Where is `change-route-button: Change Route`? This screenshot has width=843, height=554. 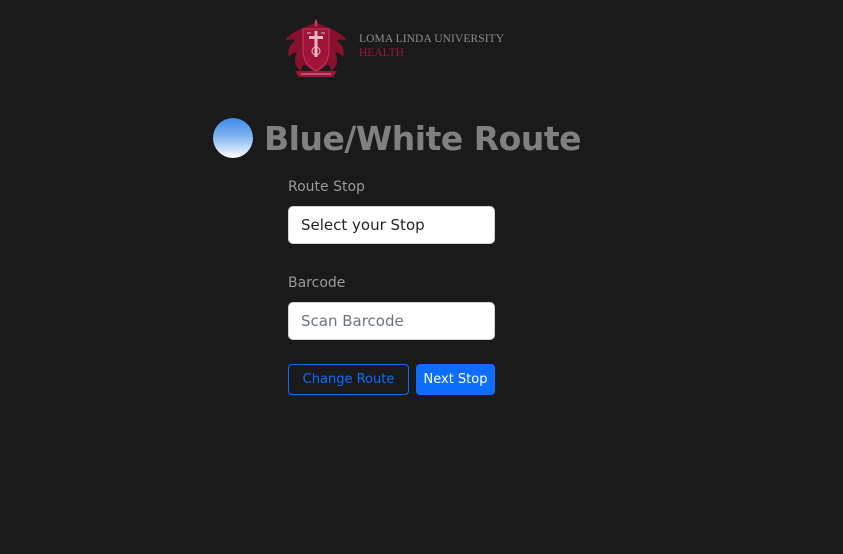 change-route-button: Change Route is located at coordinates (348, 379).